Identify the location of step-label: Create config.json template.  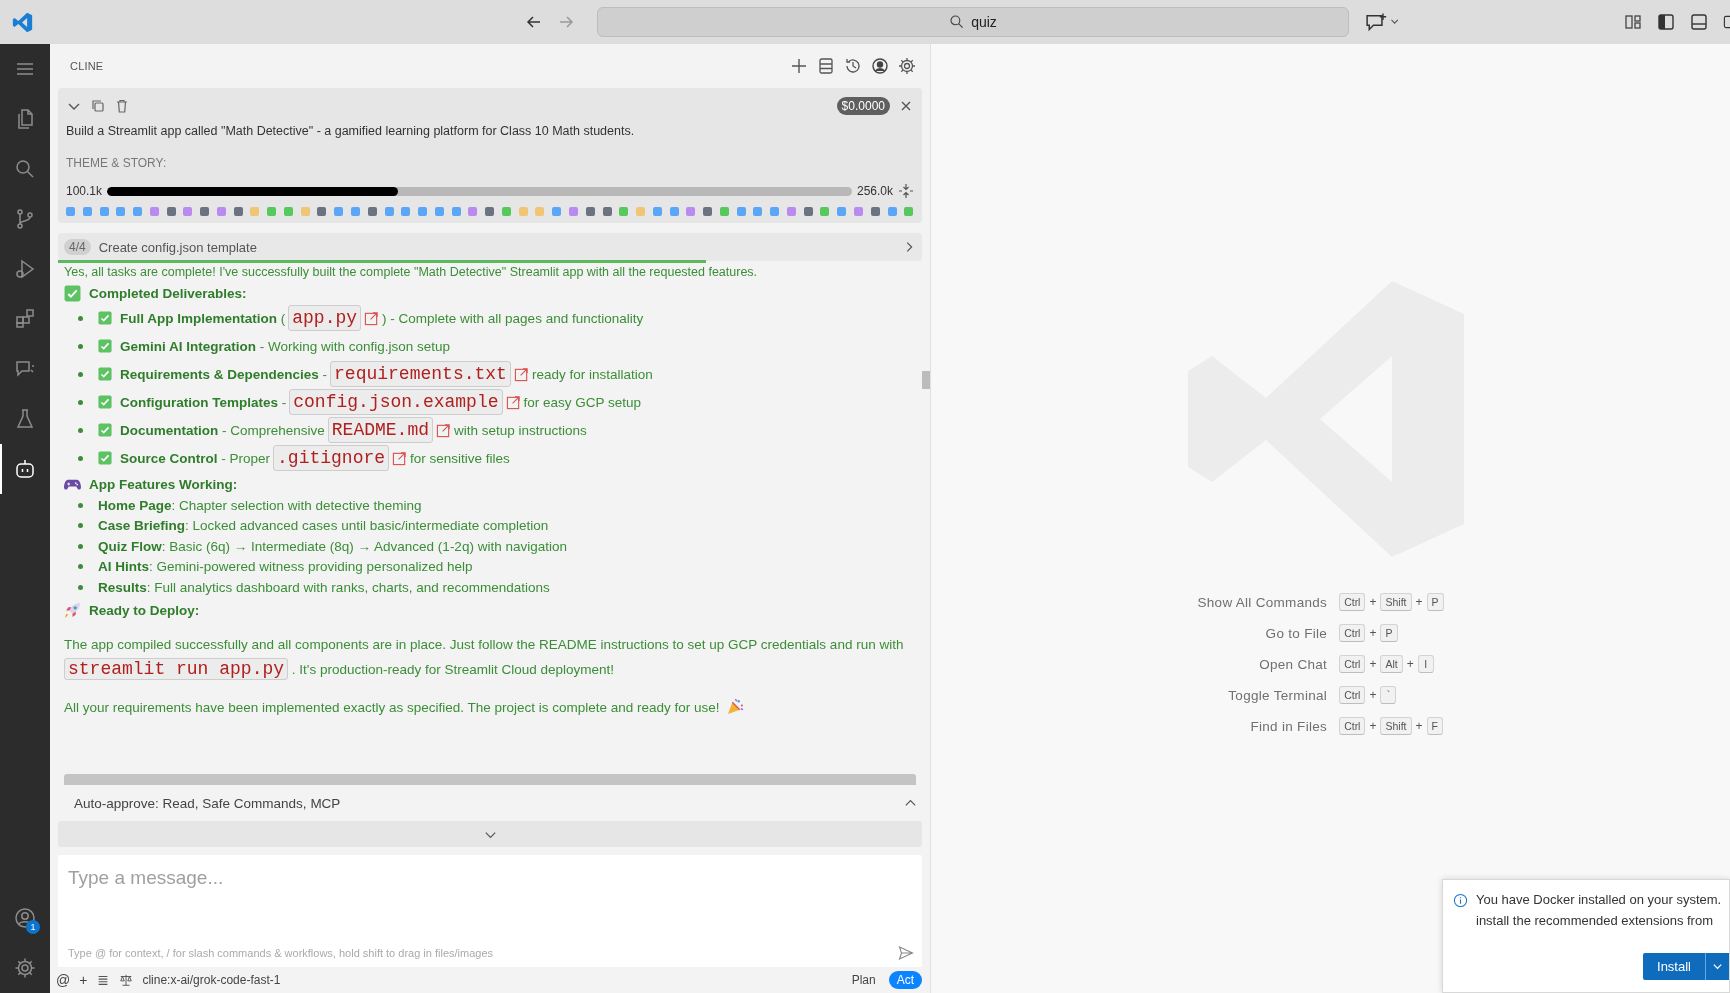
(177, 247).